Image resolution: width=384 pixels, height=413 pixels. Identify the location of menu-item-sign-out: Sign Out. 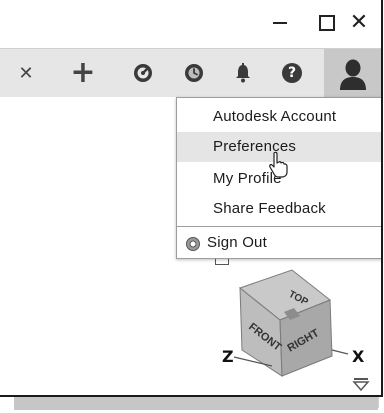
(279, 243).